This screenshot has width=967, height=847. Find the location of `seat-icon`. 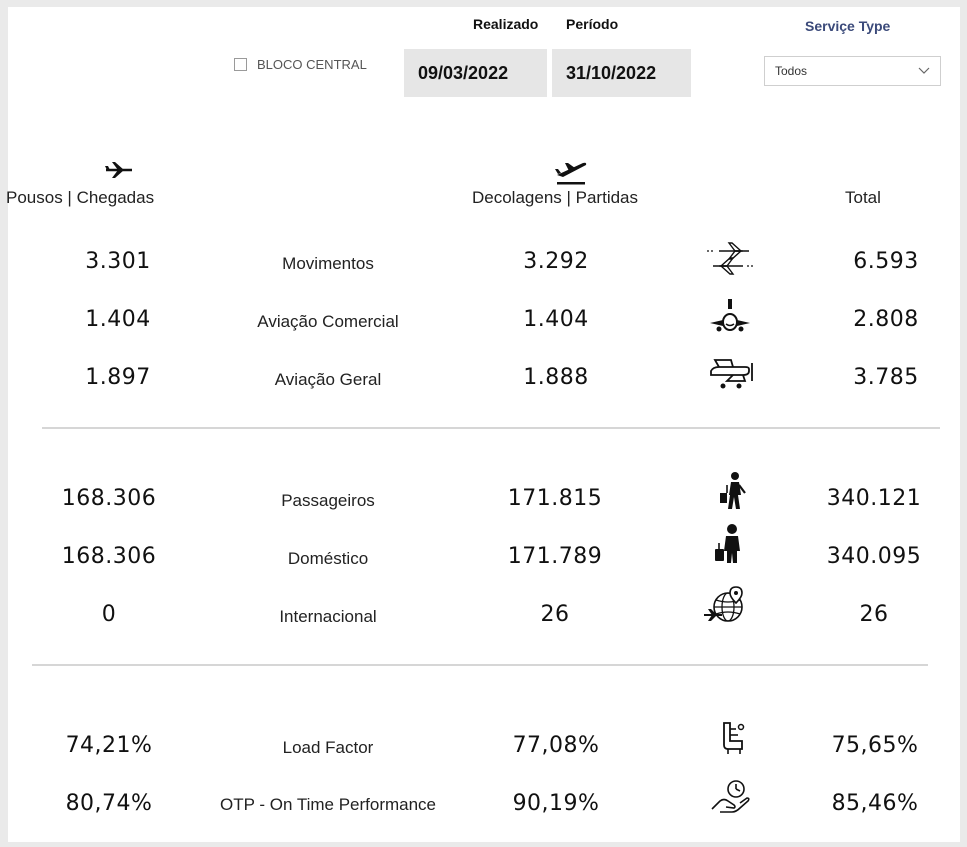

seat-icon is located at coordinates (734, 738).